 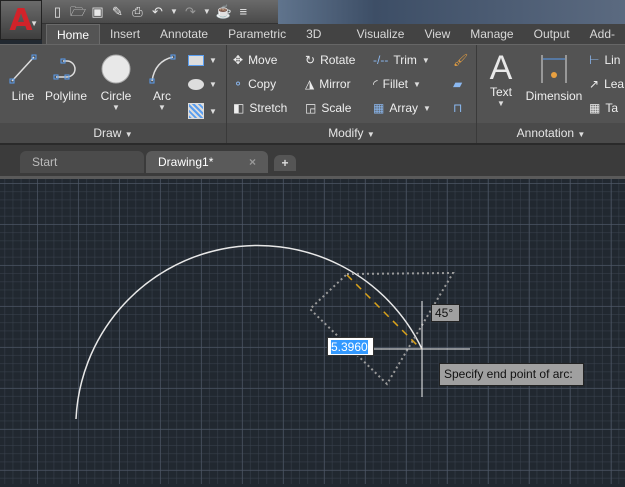 What do you see at coordinates (310, 84) in the screenshot?
I see `mirror-icon: ◮` at bounding box center [310, 84].